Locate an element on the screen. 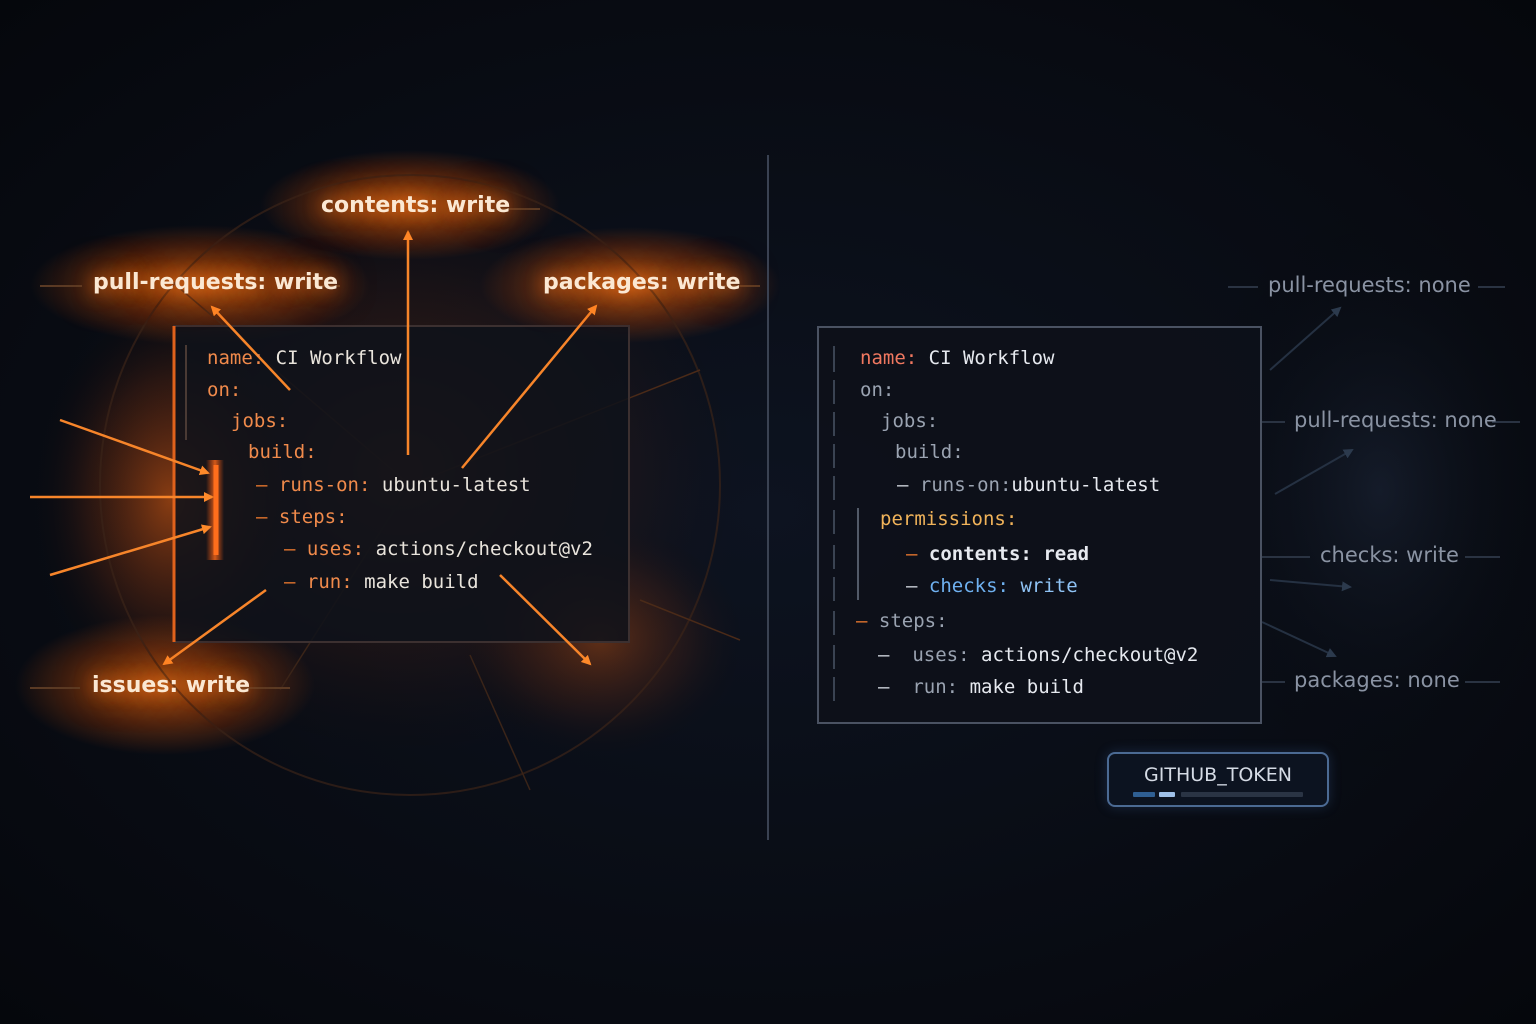 Image resolution: width=1536 pixels, height=1024 pixels. left-key-build: build: is located at coordinates (282, 452).